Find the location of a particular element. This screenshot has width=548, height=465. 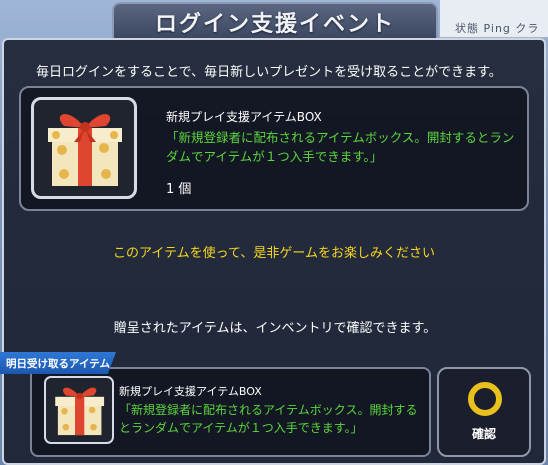

circle-confirm-icon is located at coordinates (485, 399).